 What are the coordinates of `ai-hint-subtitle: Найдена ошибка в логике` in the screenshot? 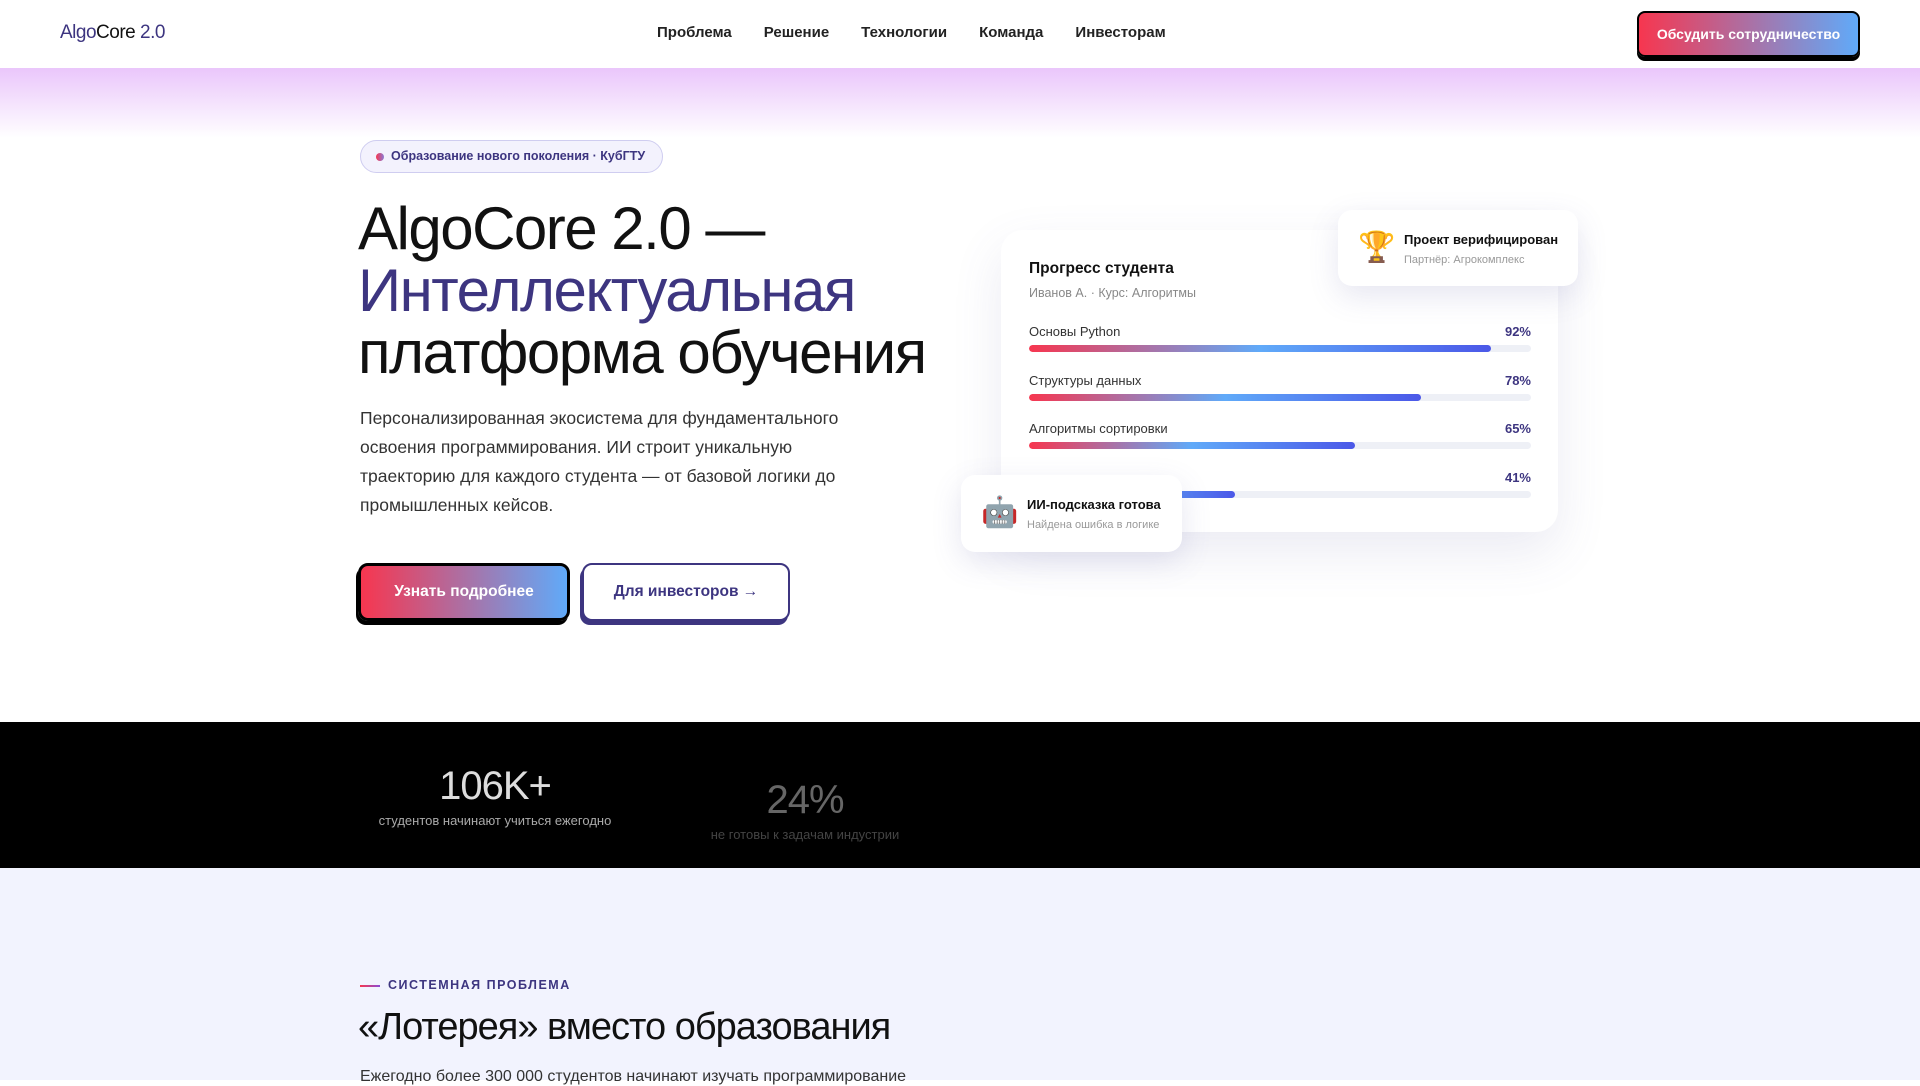 It's located at (1093, 525).